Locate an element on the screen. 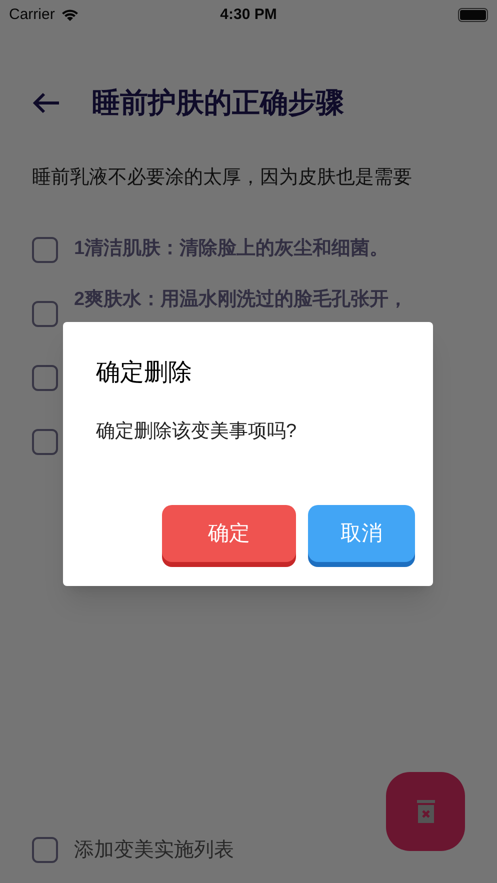 This screenshot has width=497, height=883. cancel-button: 取消 is located at coordinates (361, 533).